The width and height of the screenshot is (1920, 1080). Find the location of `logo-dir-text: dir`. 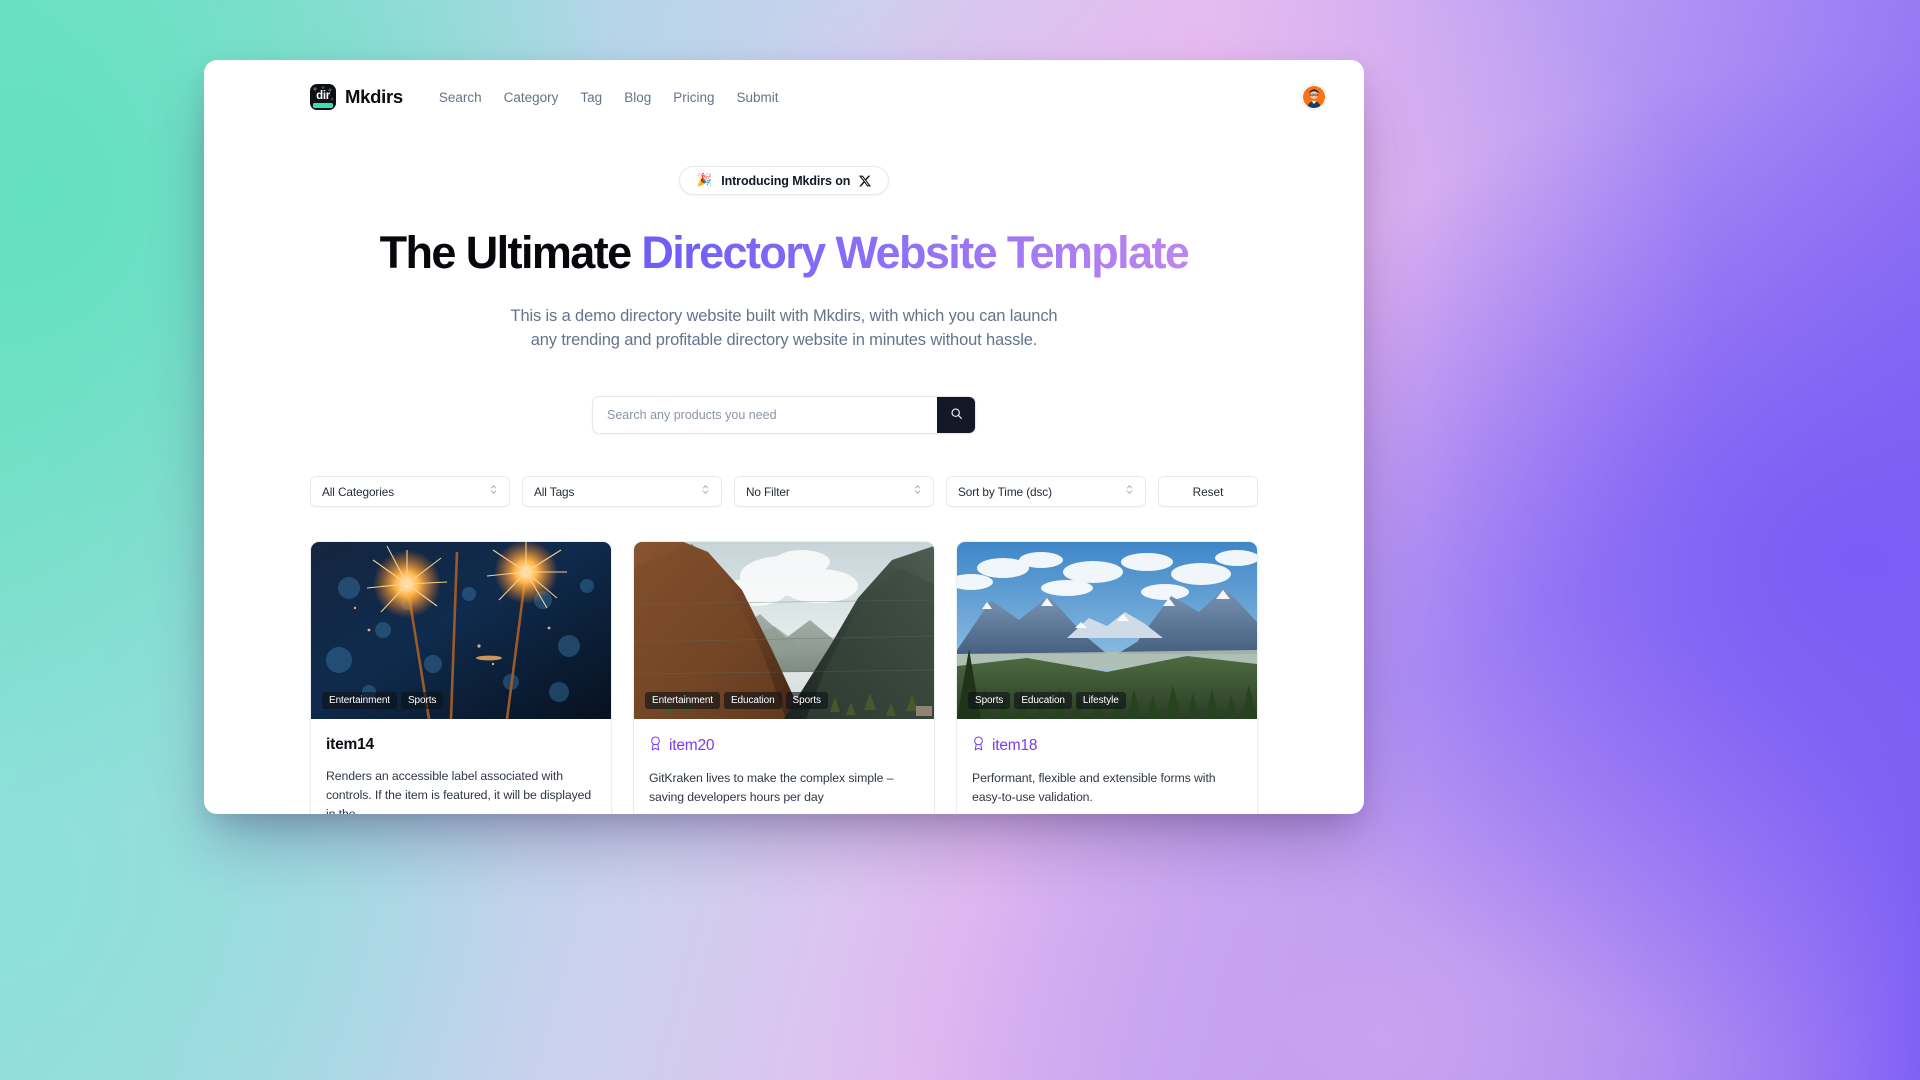

logo-dir-text: dir is located at coordinates (323, 95).